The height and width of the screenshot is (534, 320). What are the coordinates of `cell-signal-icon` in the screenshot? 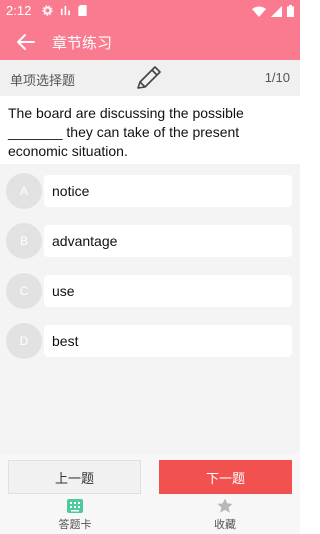 It's located at (276, 11).